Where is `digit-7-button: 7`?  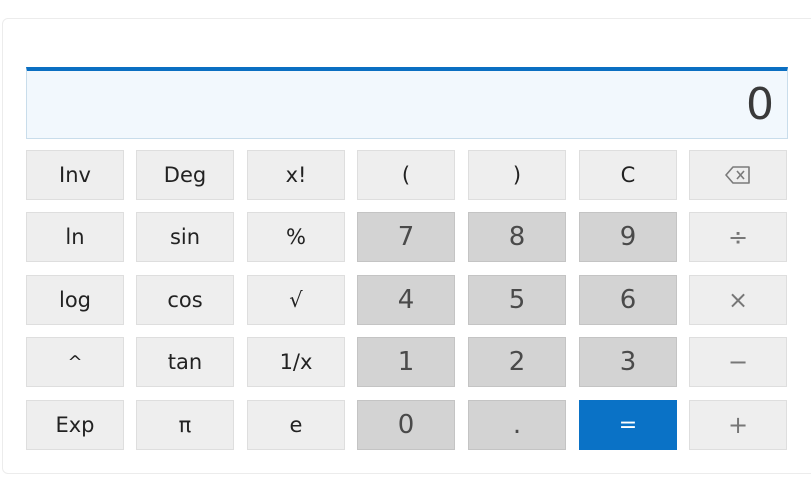 digit-7-button: 7 is located at coordinates (406, 237).